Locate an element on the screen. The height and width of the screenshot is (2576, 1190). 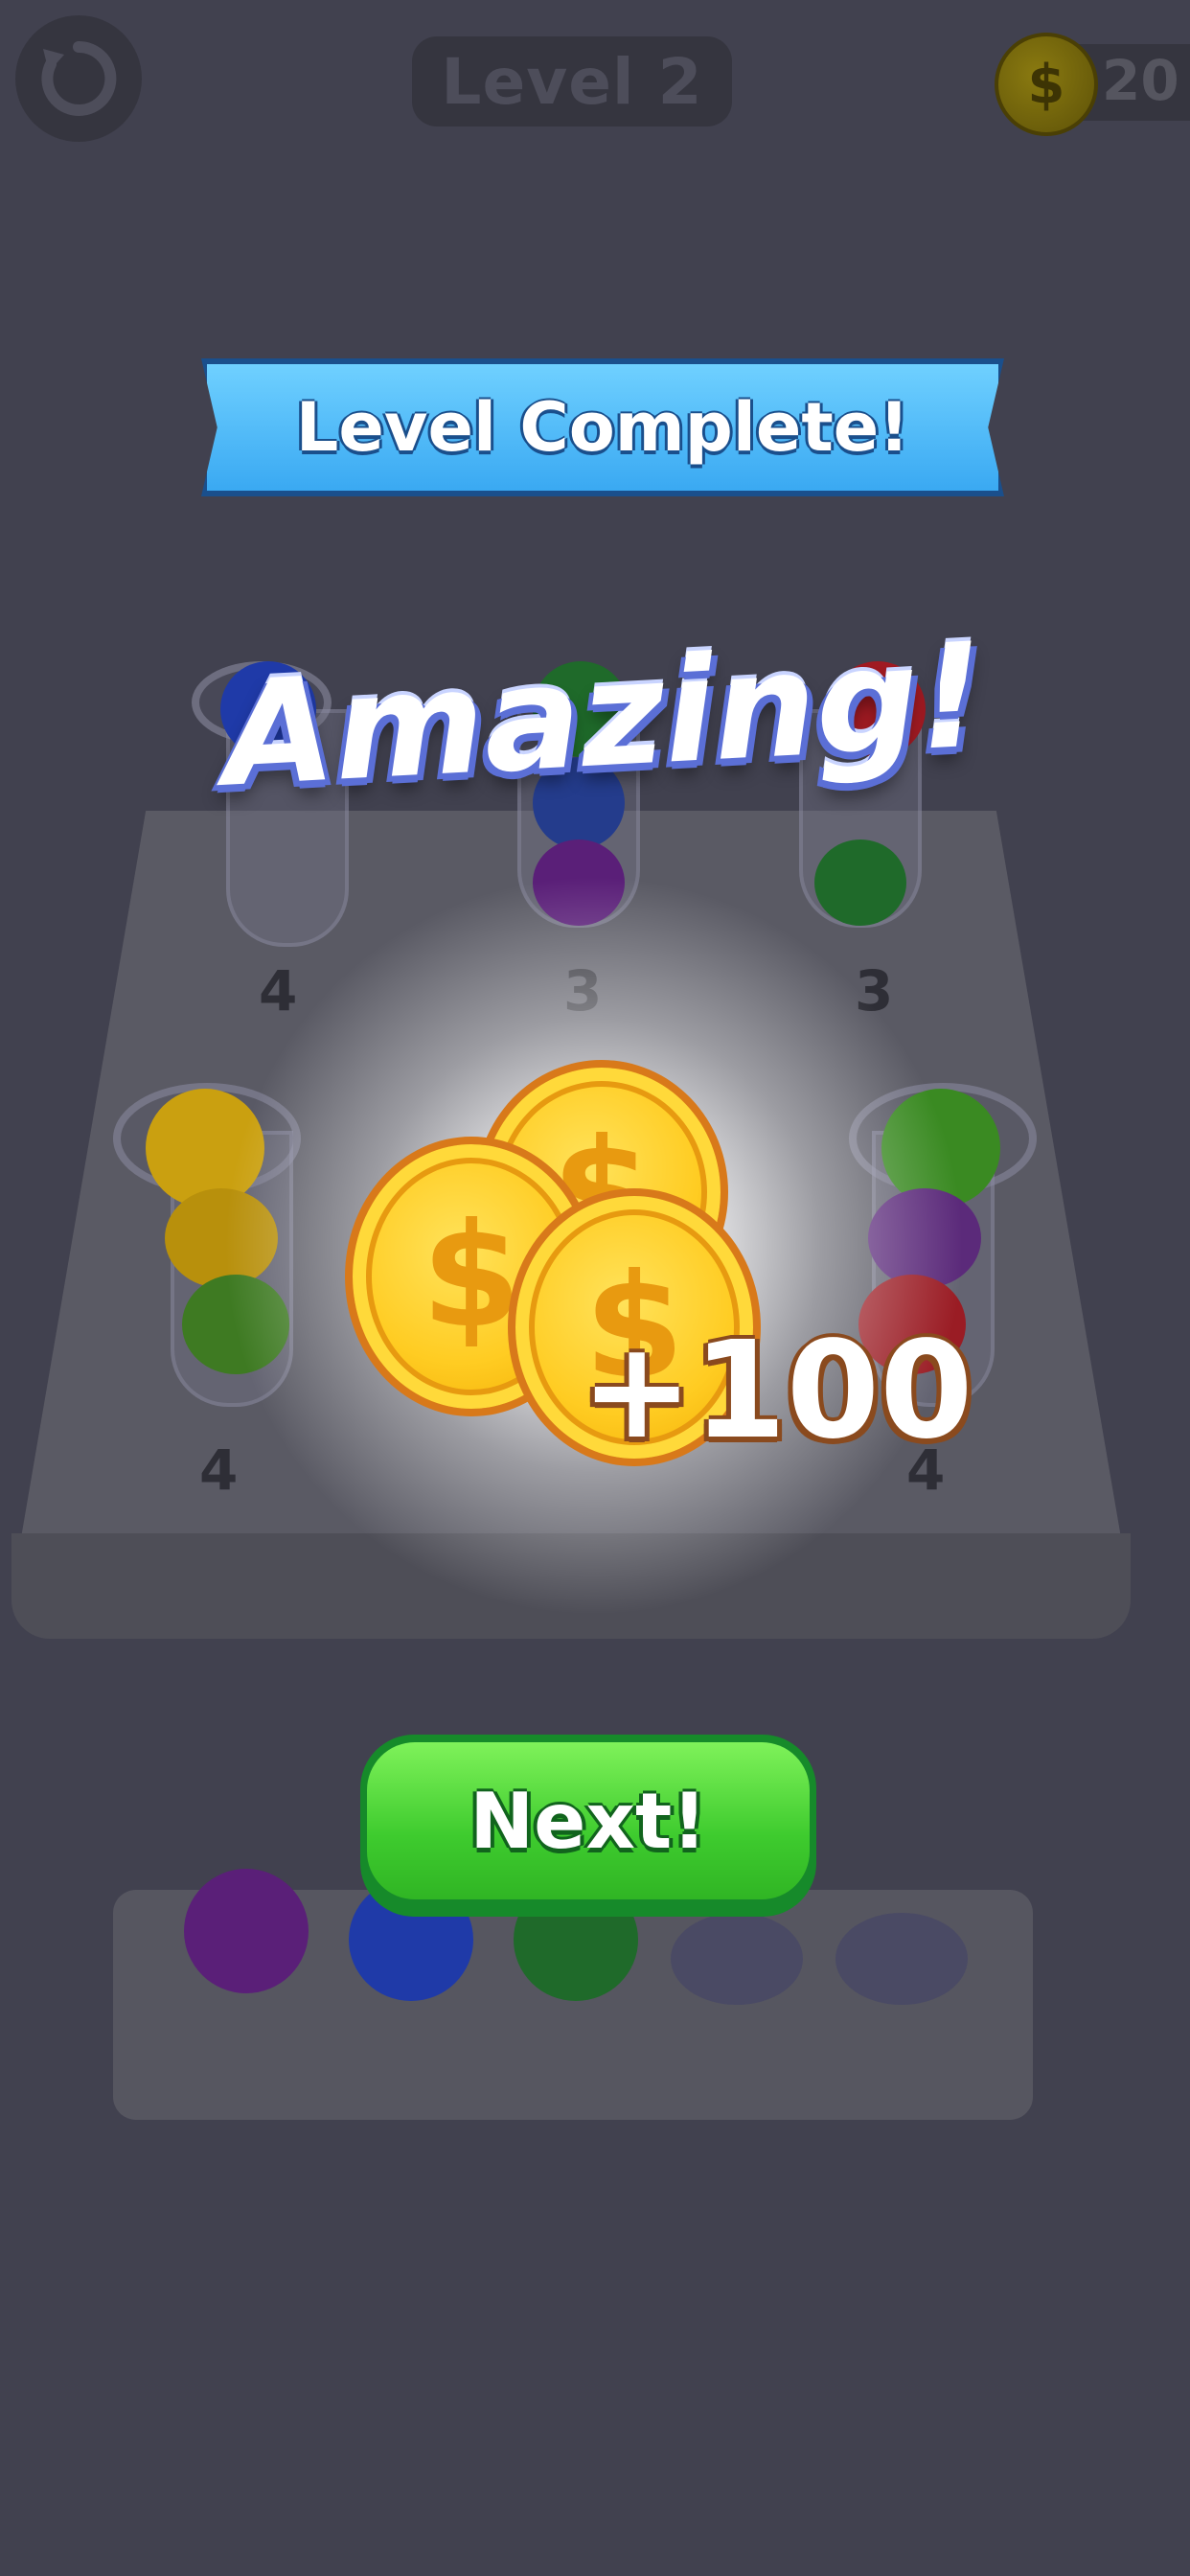
level-complete-banner: Level Complete! is located at coordinates (603, 427).